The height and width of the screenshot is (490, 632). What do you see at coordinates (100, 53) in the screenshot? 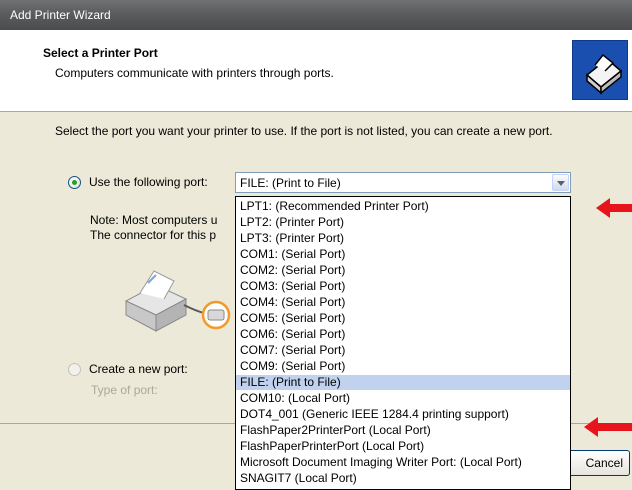
I see `page-title: Select a Printer Port` at bounding box center [100, 53].